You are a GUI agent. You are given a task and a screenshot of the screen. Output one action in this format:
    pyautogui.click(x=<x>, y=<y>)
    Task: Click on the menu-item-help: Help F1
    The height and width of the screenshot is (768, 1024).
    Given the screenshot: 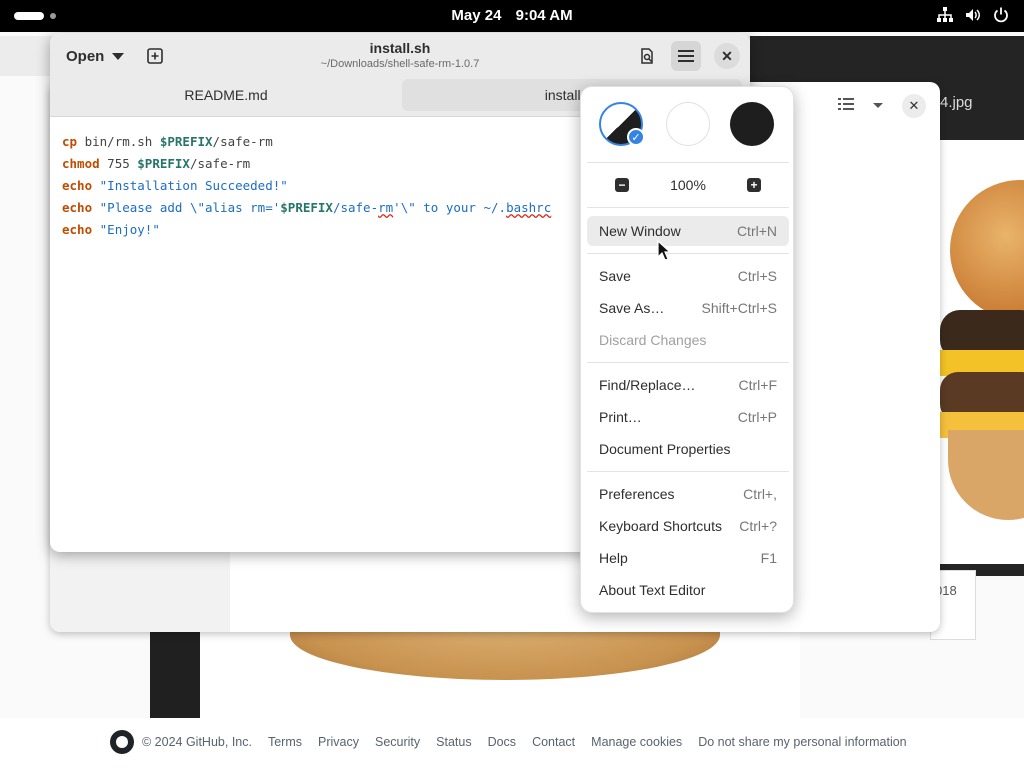 What is the action you would take?
    pyautogui.click(x=688, y=558)
    